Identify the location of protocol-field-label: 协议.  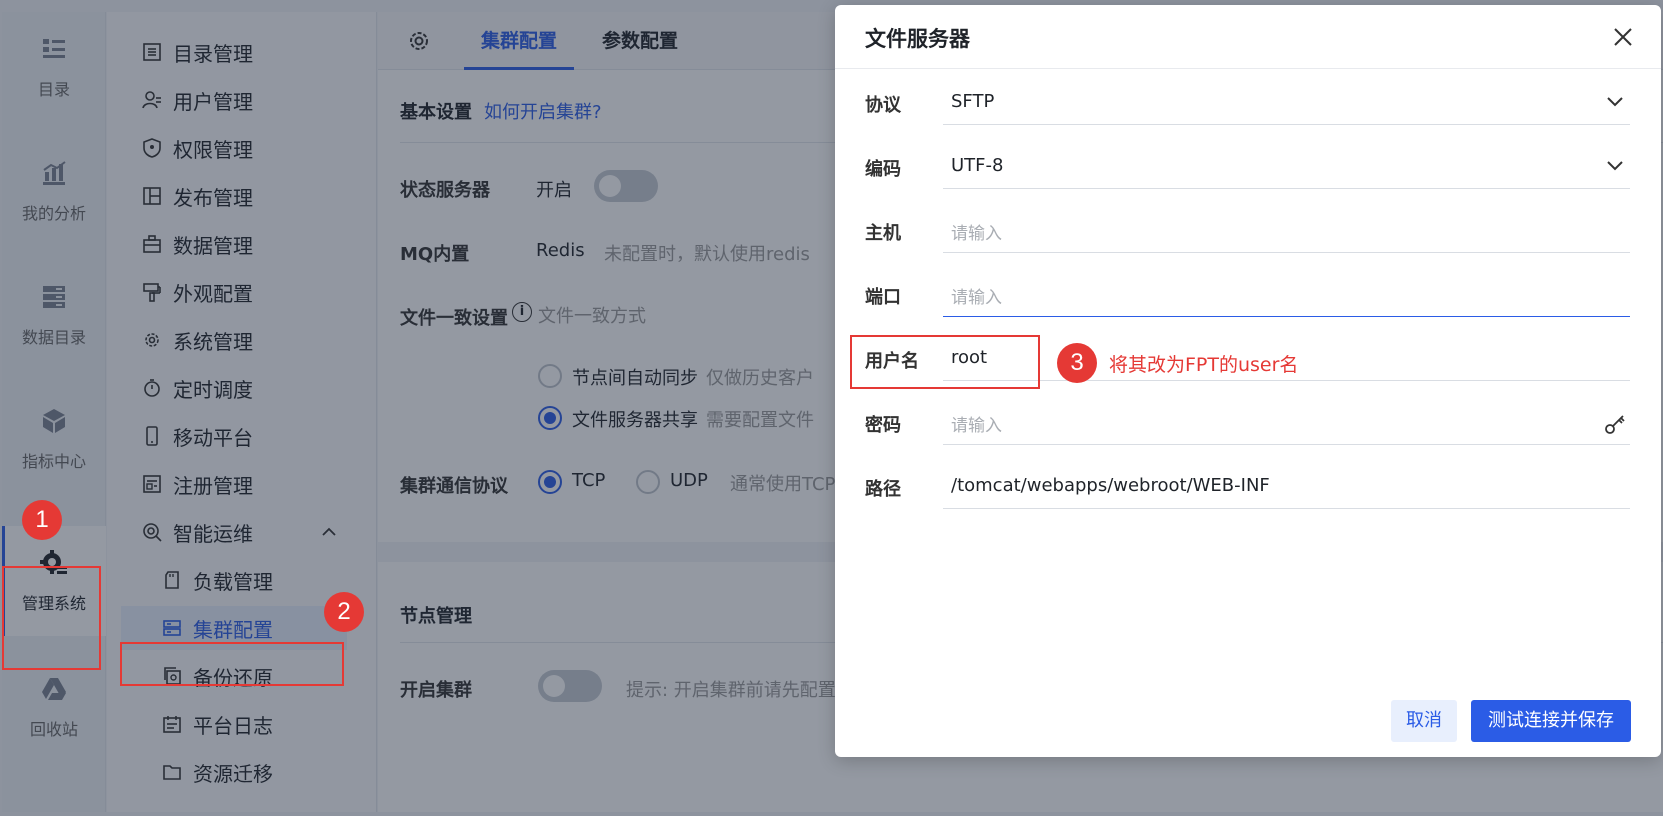
(883, 105).